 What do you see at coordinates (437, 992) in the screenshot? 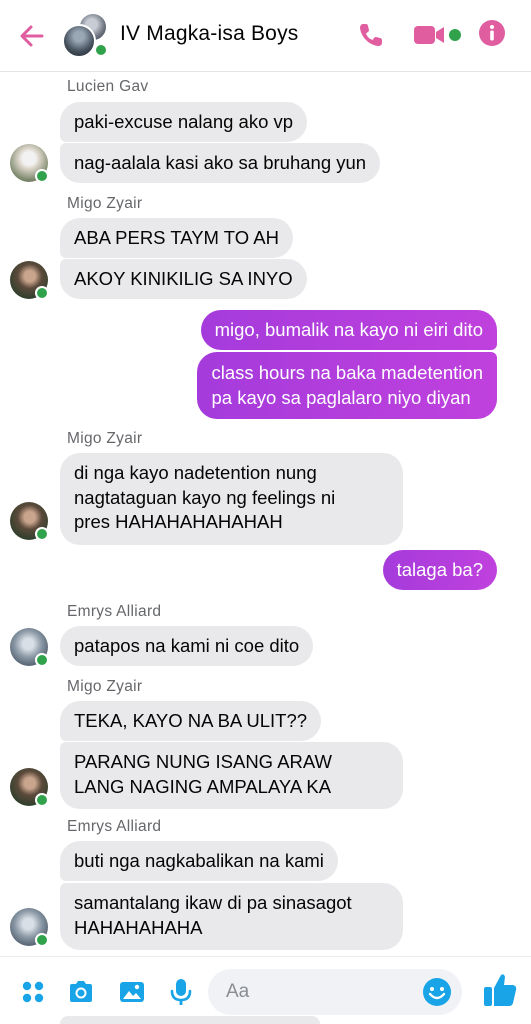
I see `emoji-icon` at bounding box center [437, 992].